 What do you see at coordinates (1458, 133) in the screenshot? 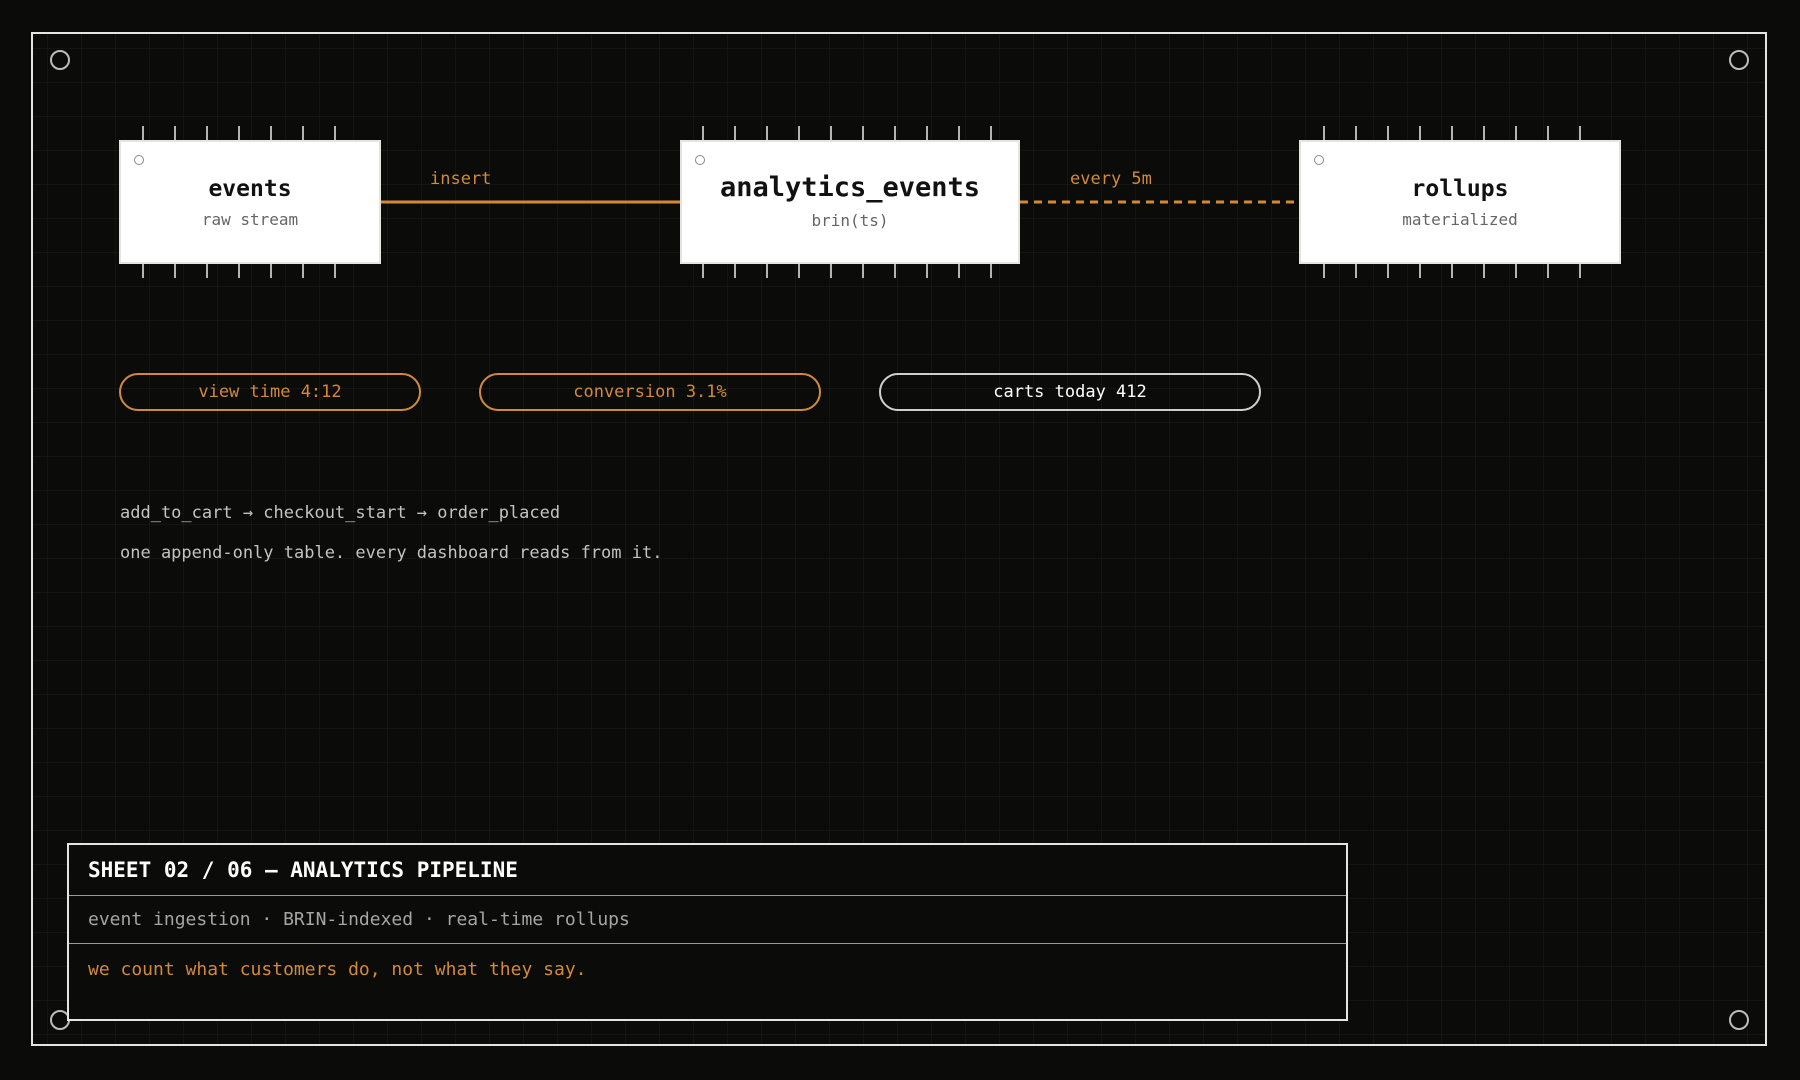
I see `node-rollups-ticks-top` at bounding box center [1458, 133].